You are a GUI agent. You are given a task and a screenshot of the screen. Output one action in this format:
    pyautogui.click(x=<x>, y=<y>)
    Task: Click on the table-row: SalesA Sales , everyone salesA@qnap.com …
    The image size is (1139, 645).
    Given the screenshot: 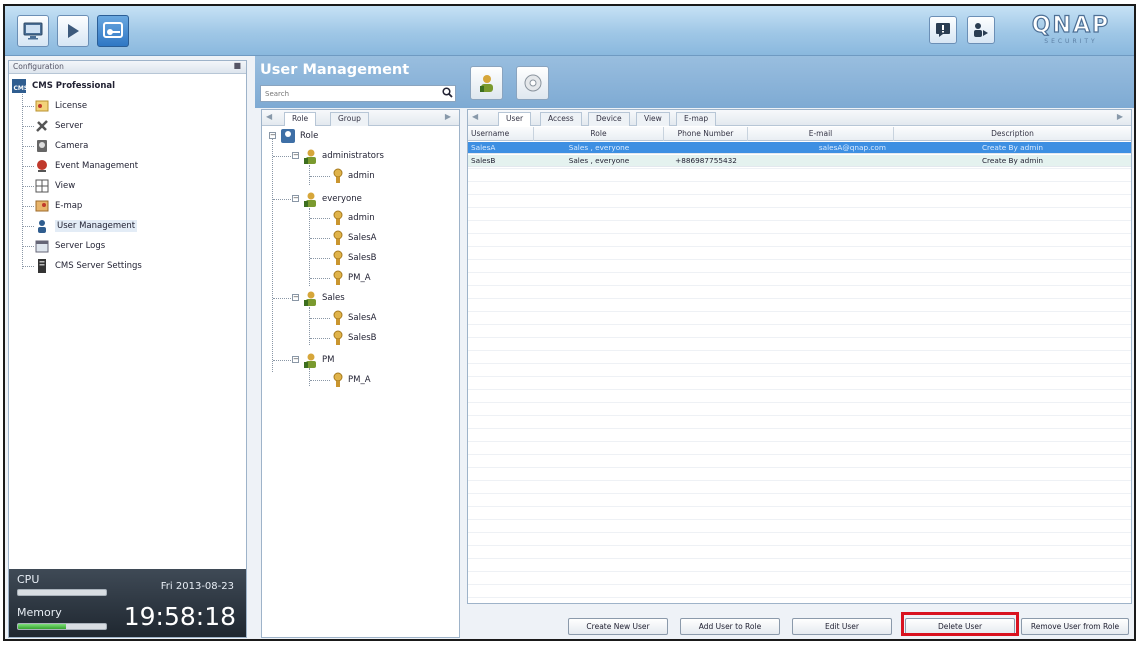 What is the action you would take?
    pyautogui.click(x=799, y=148)
    